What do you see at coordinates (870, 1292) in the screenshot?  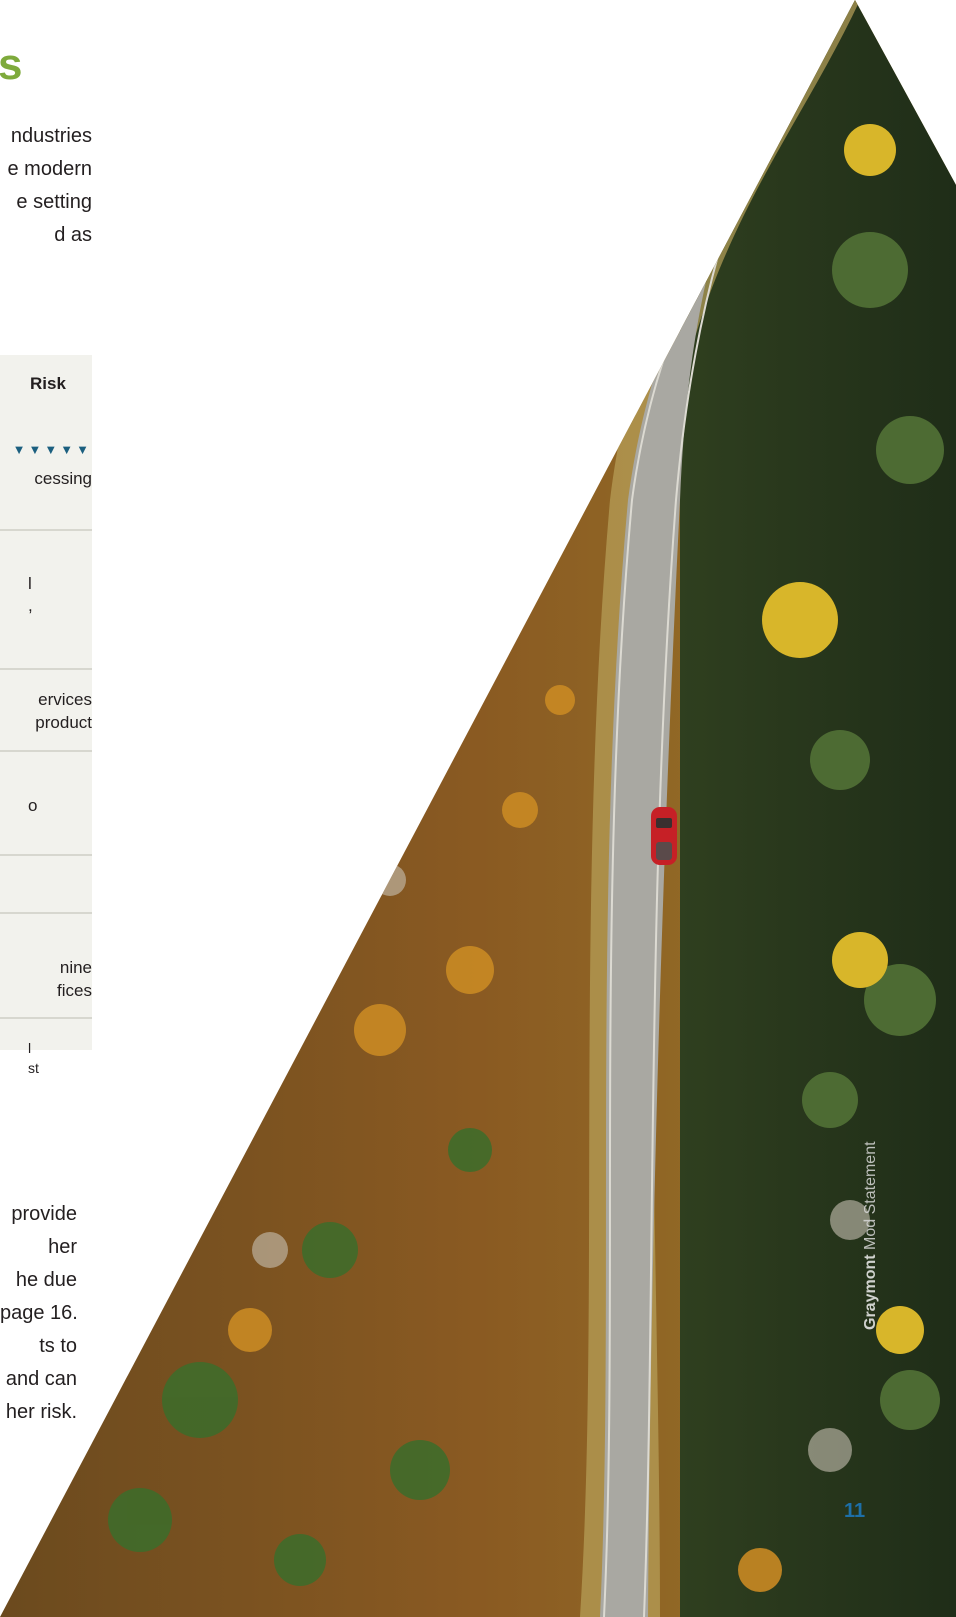 I see `footer-company: Graymont` at bounding box center [870, 1292].